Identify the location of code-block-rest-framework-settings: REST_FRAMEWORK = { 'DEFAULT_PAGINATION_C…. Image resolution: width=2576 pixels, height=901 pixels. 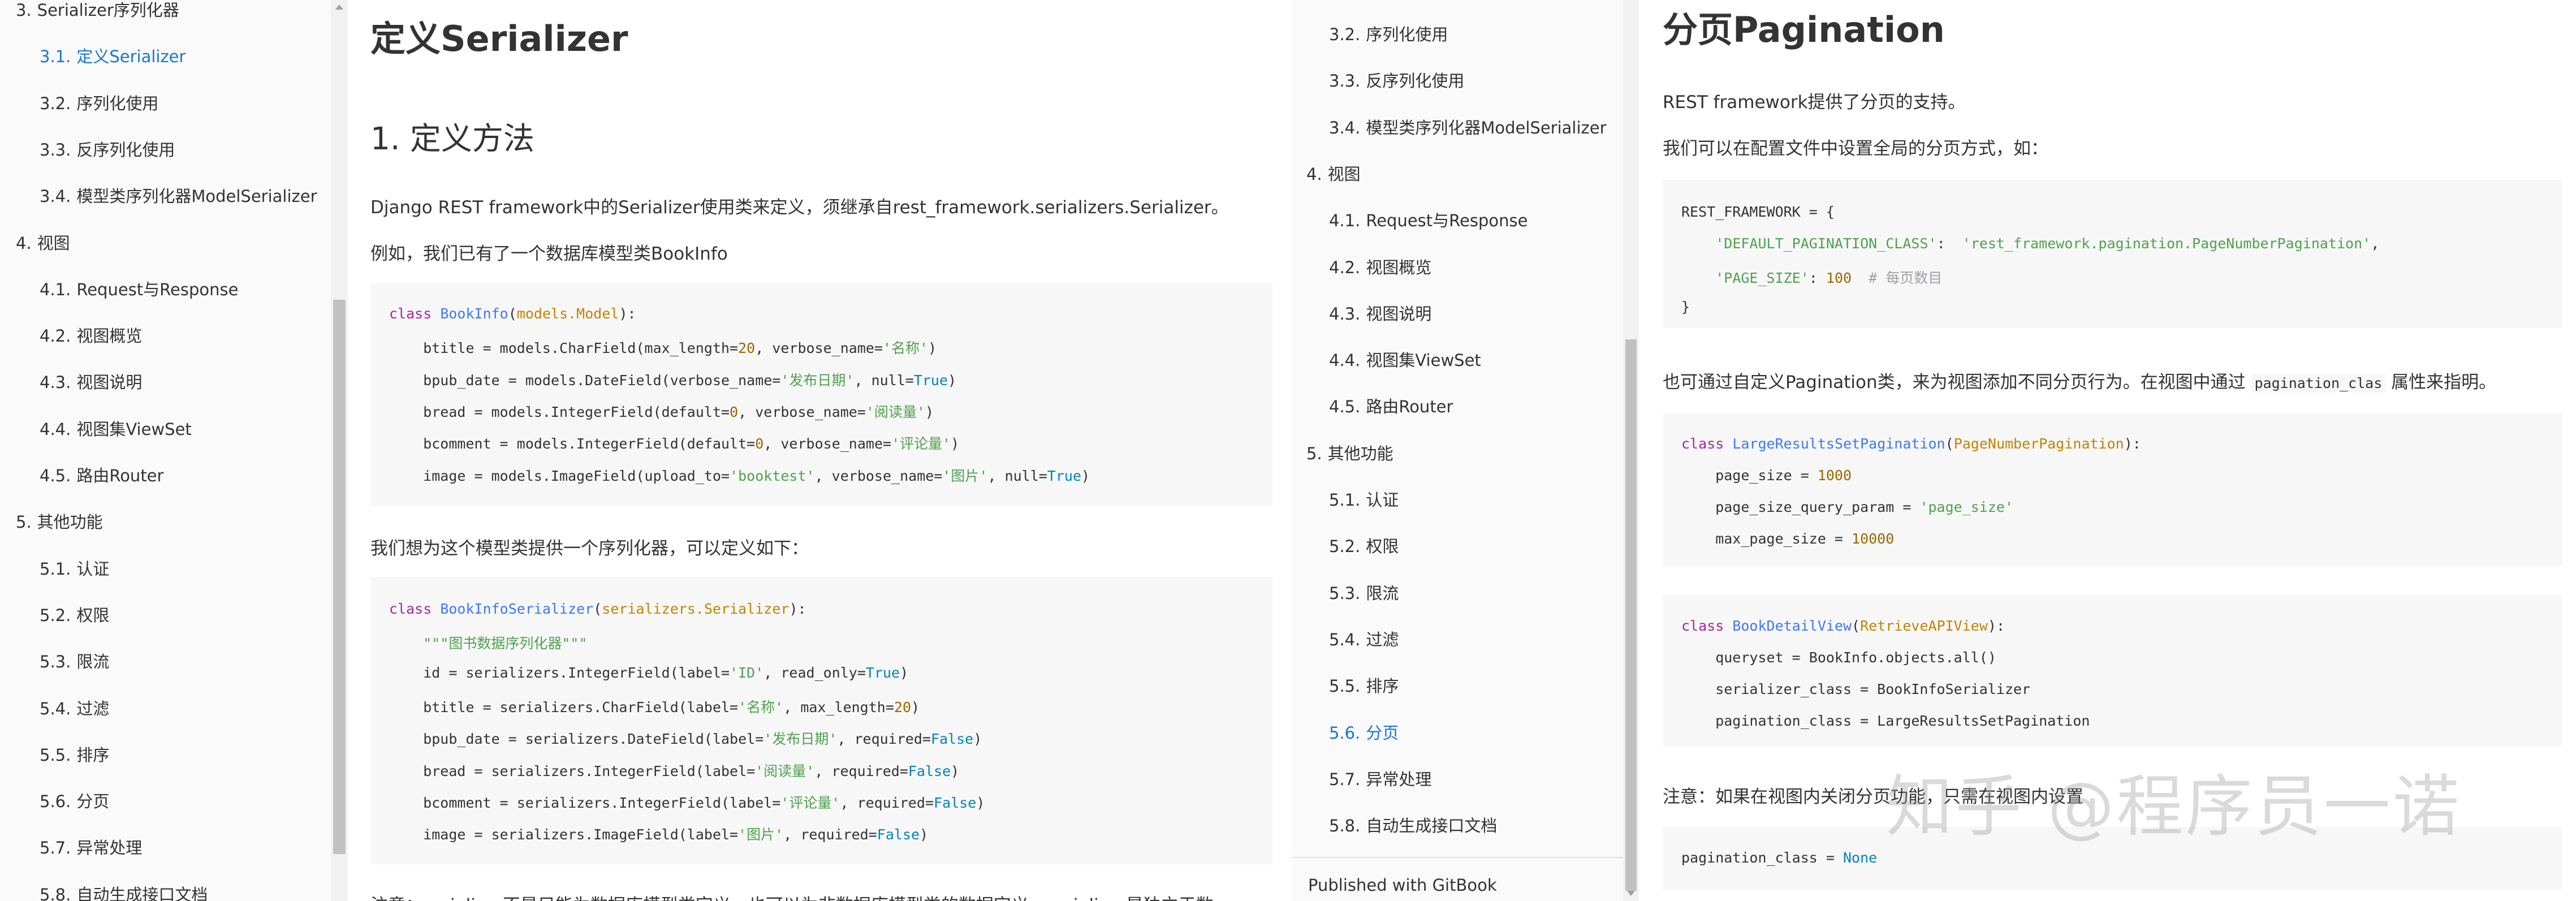
(2112, 254).